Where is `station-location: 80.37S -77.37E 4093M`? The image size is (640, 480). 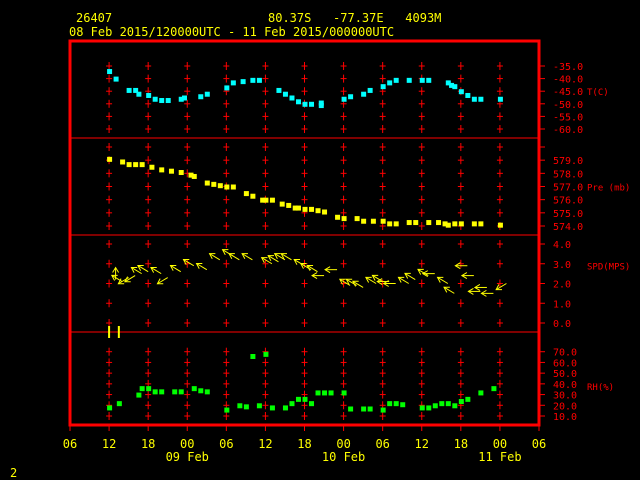 station-location: 80.37S -77.37E 4093M is located at coordinates (355, 18).